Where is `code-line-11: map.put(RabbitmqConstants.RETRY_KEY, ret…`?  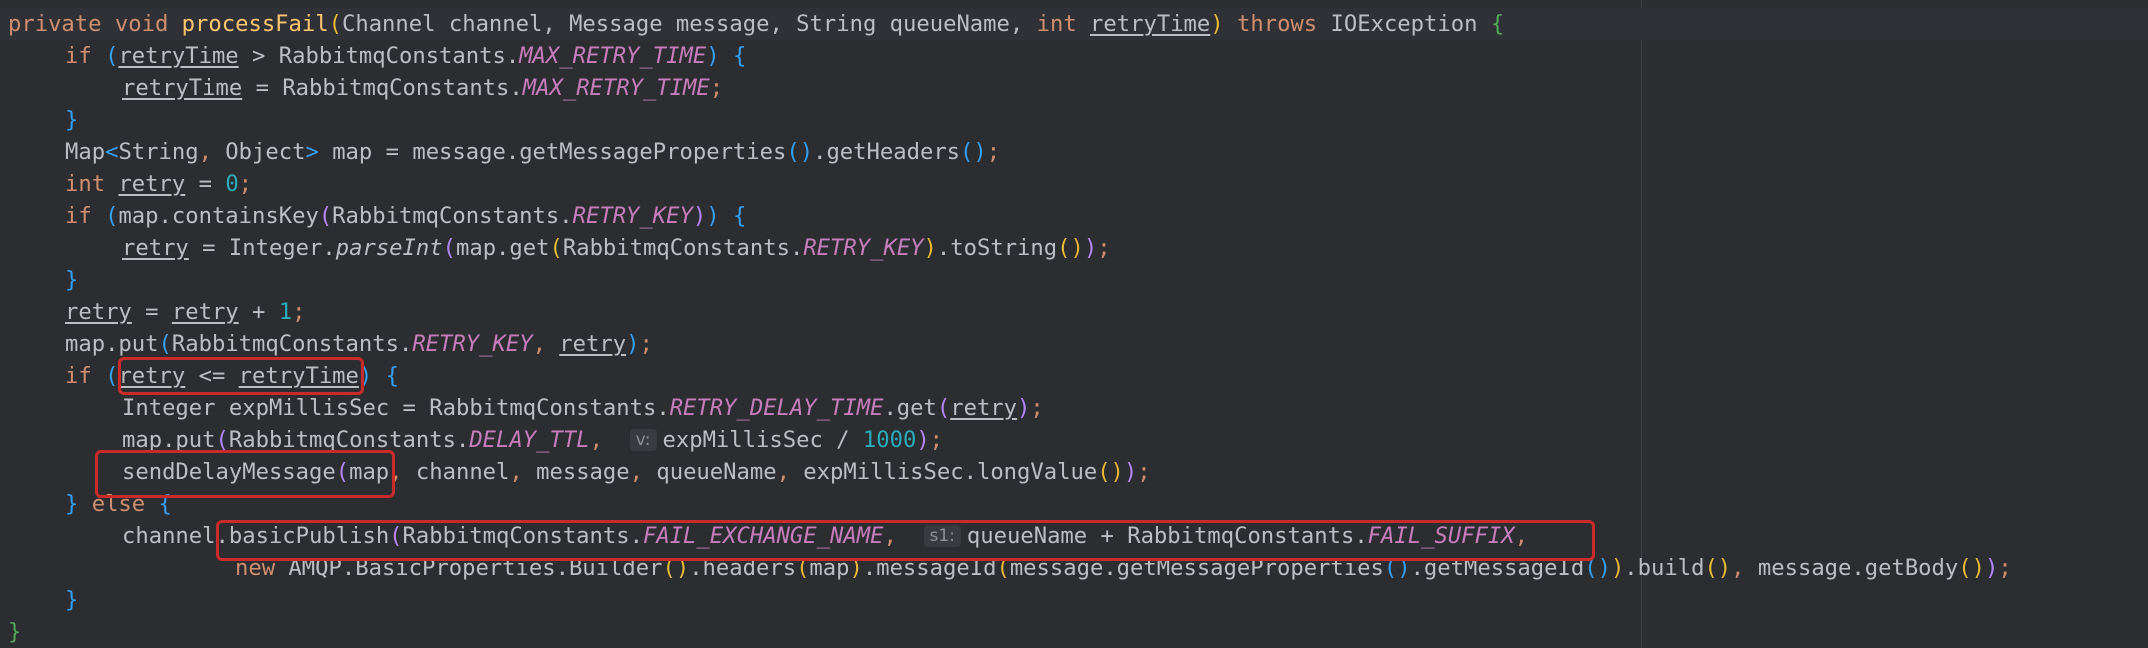
code-line-11: map.put(RabbitmqConstants.RETRY_KEY, ret… is located at coordinates (326, 344).